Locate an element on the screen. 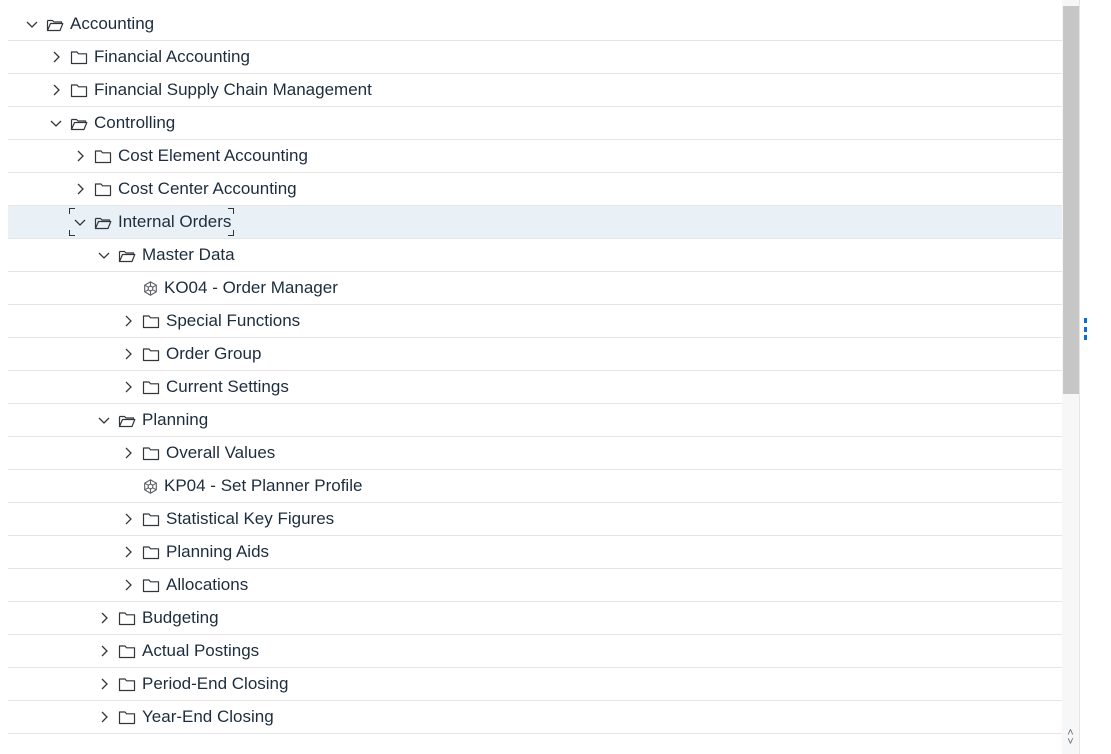 The width and height of the screenshot is (1111, 754). focus-frame: Internal Orders is located at coordinates (152, 222).